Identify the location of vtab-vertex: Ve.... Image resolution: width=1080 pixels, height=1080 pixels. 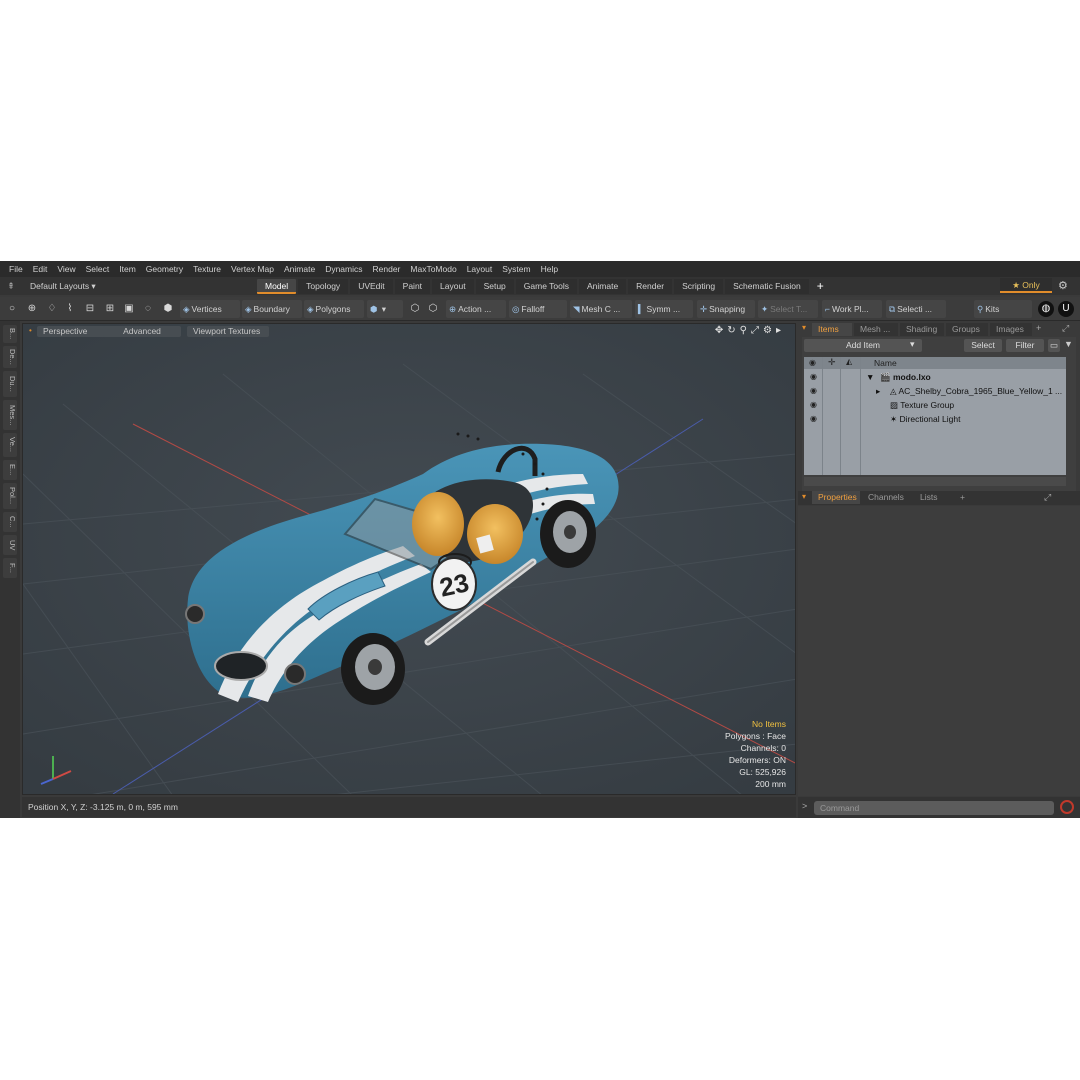
(10, 445).